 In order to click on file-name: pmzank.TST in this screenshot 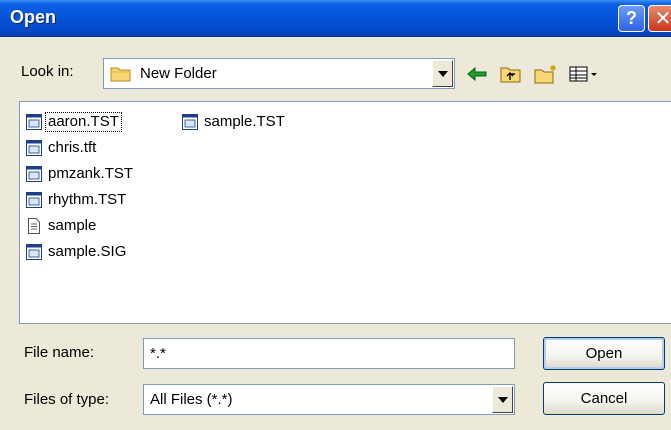, I will do `click(91, 173)`.